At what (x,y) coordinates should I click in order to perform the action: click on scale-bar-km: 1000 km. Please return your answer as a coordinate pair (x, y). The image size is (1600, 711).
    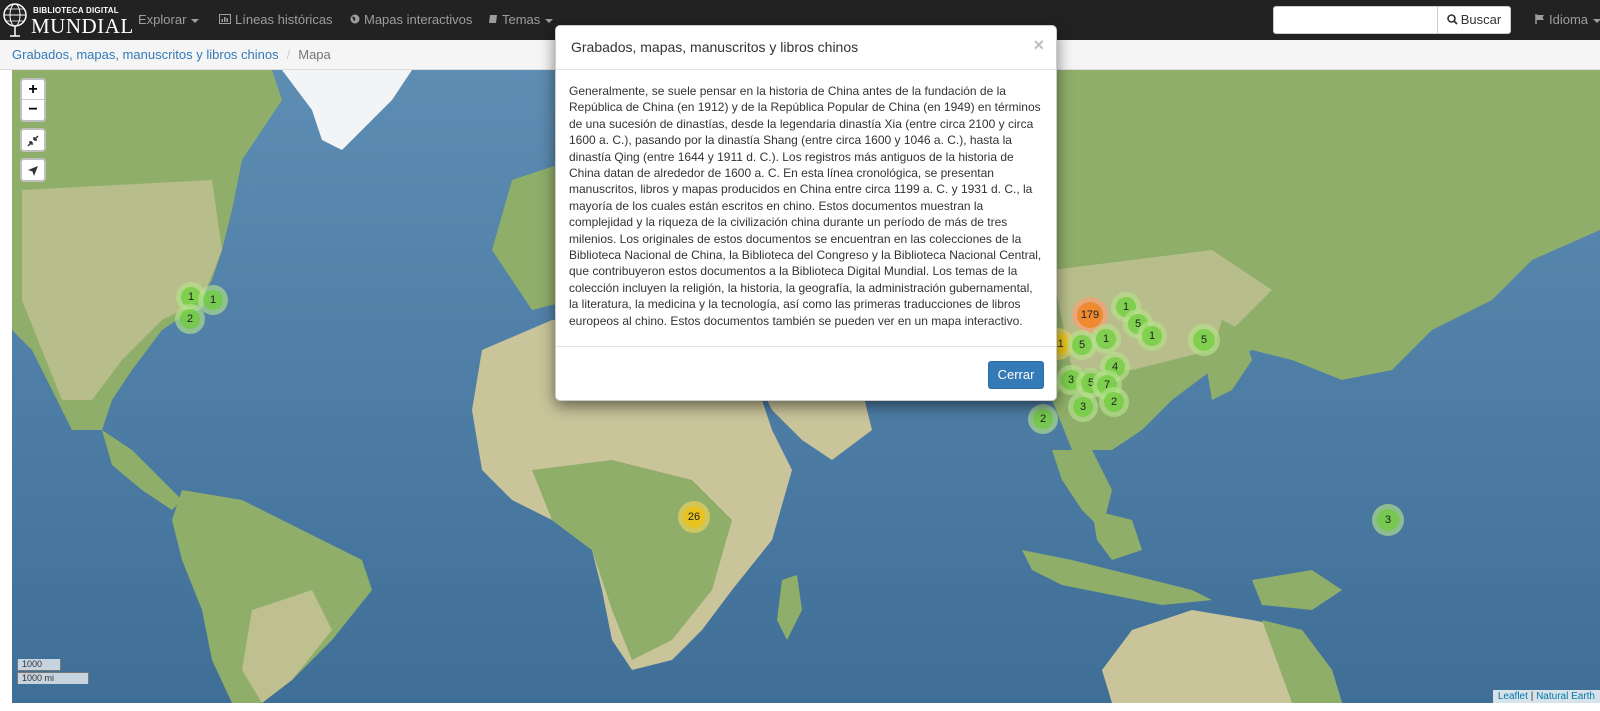
    Looking at the image, I should click on (39, 669).